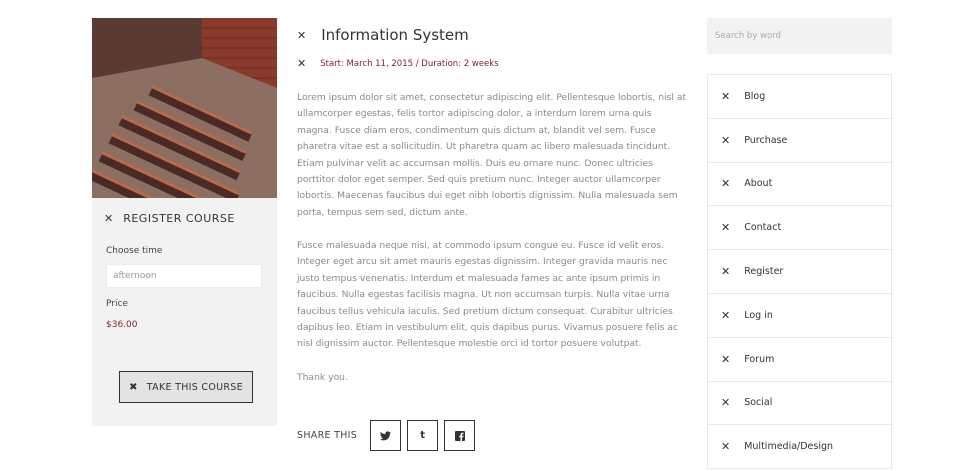 Image resolution: width=980 pixels, height=471 pixels. I want to click on share-bar: SHARE THIS t, so click(389, 435).